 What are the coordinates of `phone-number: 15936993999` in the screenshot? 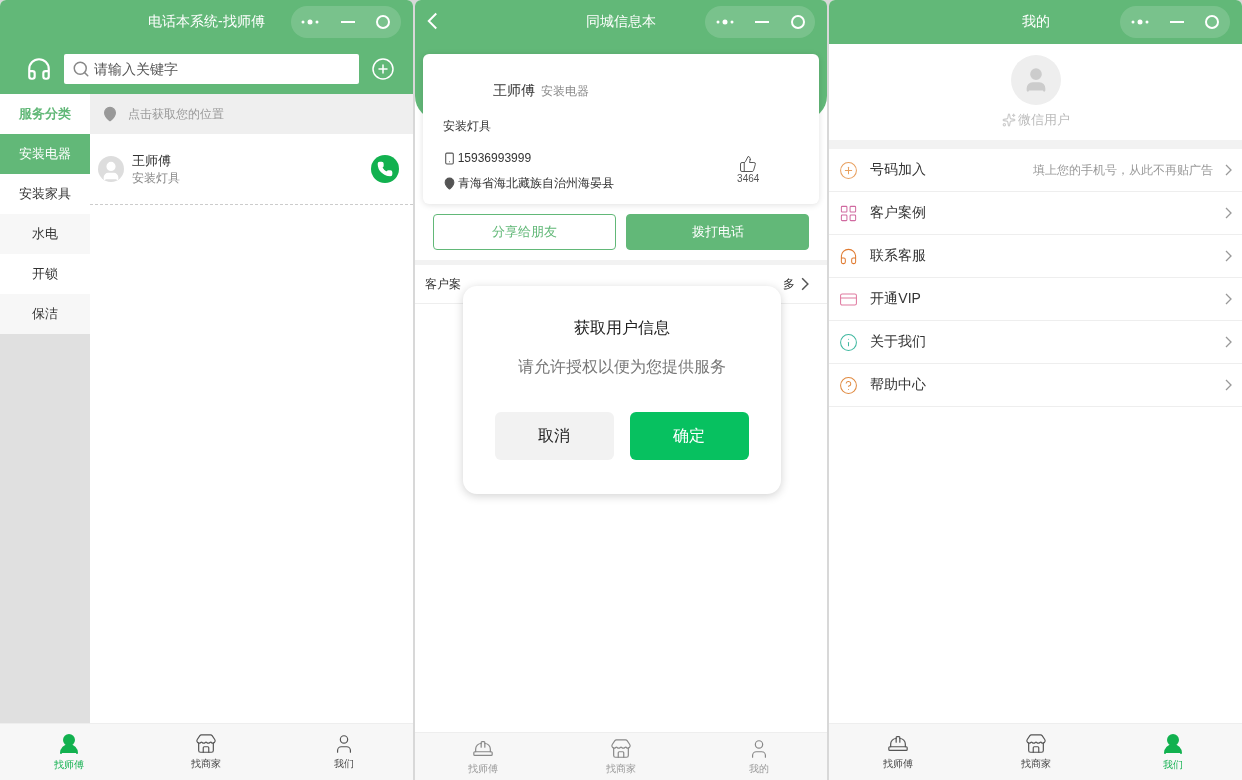 It's located at (494, 158).